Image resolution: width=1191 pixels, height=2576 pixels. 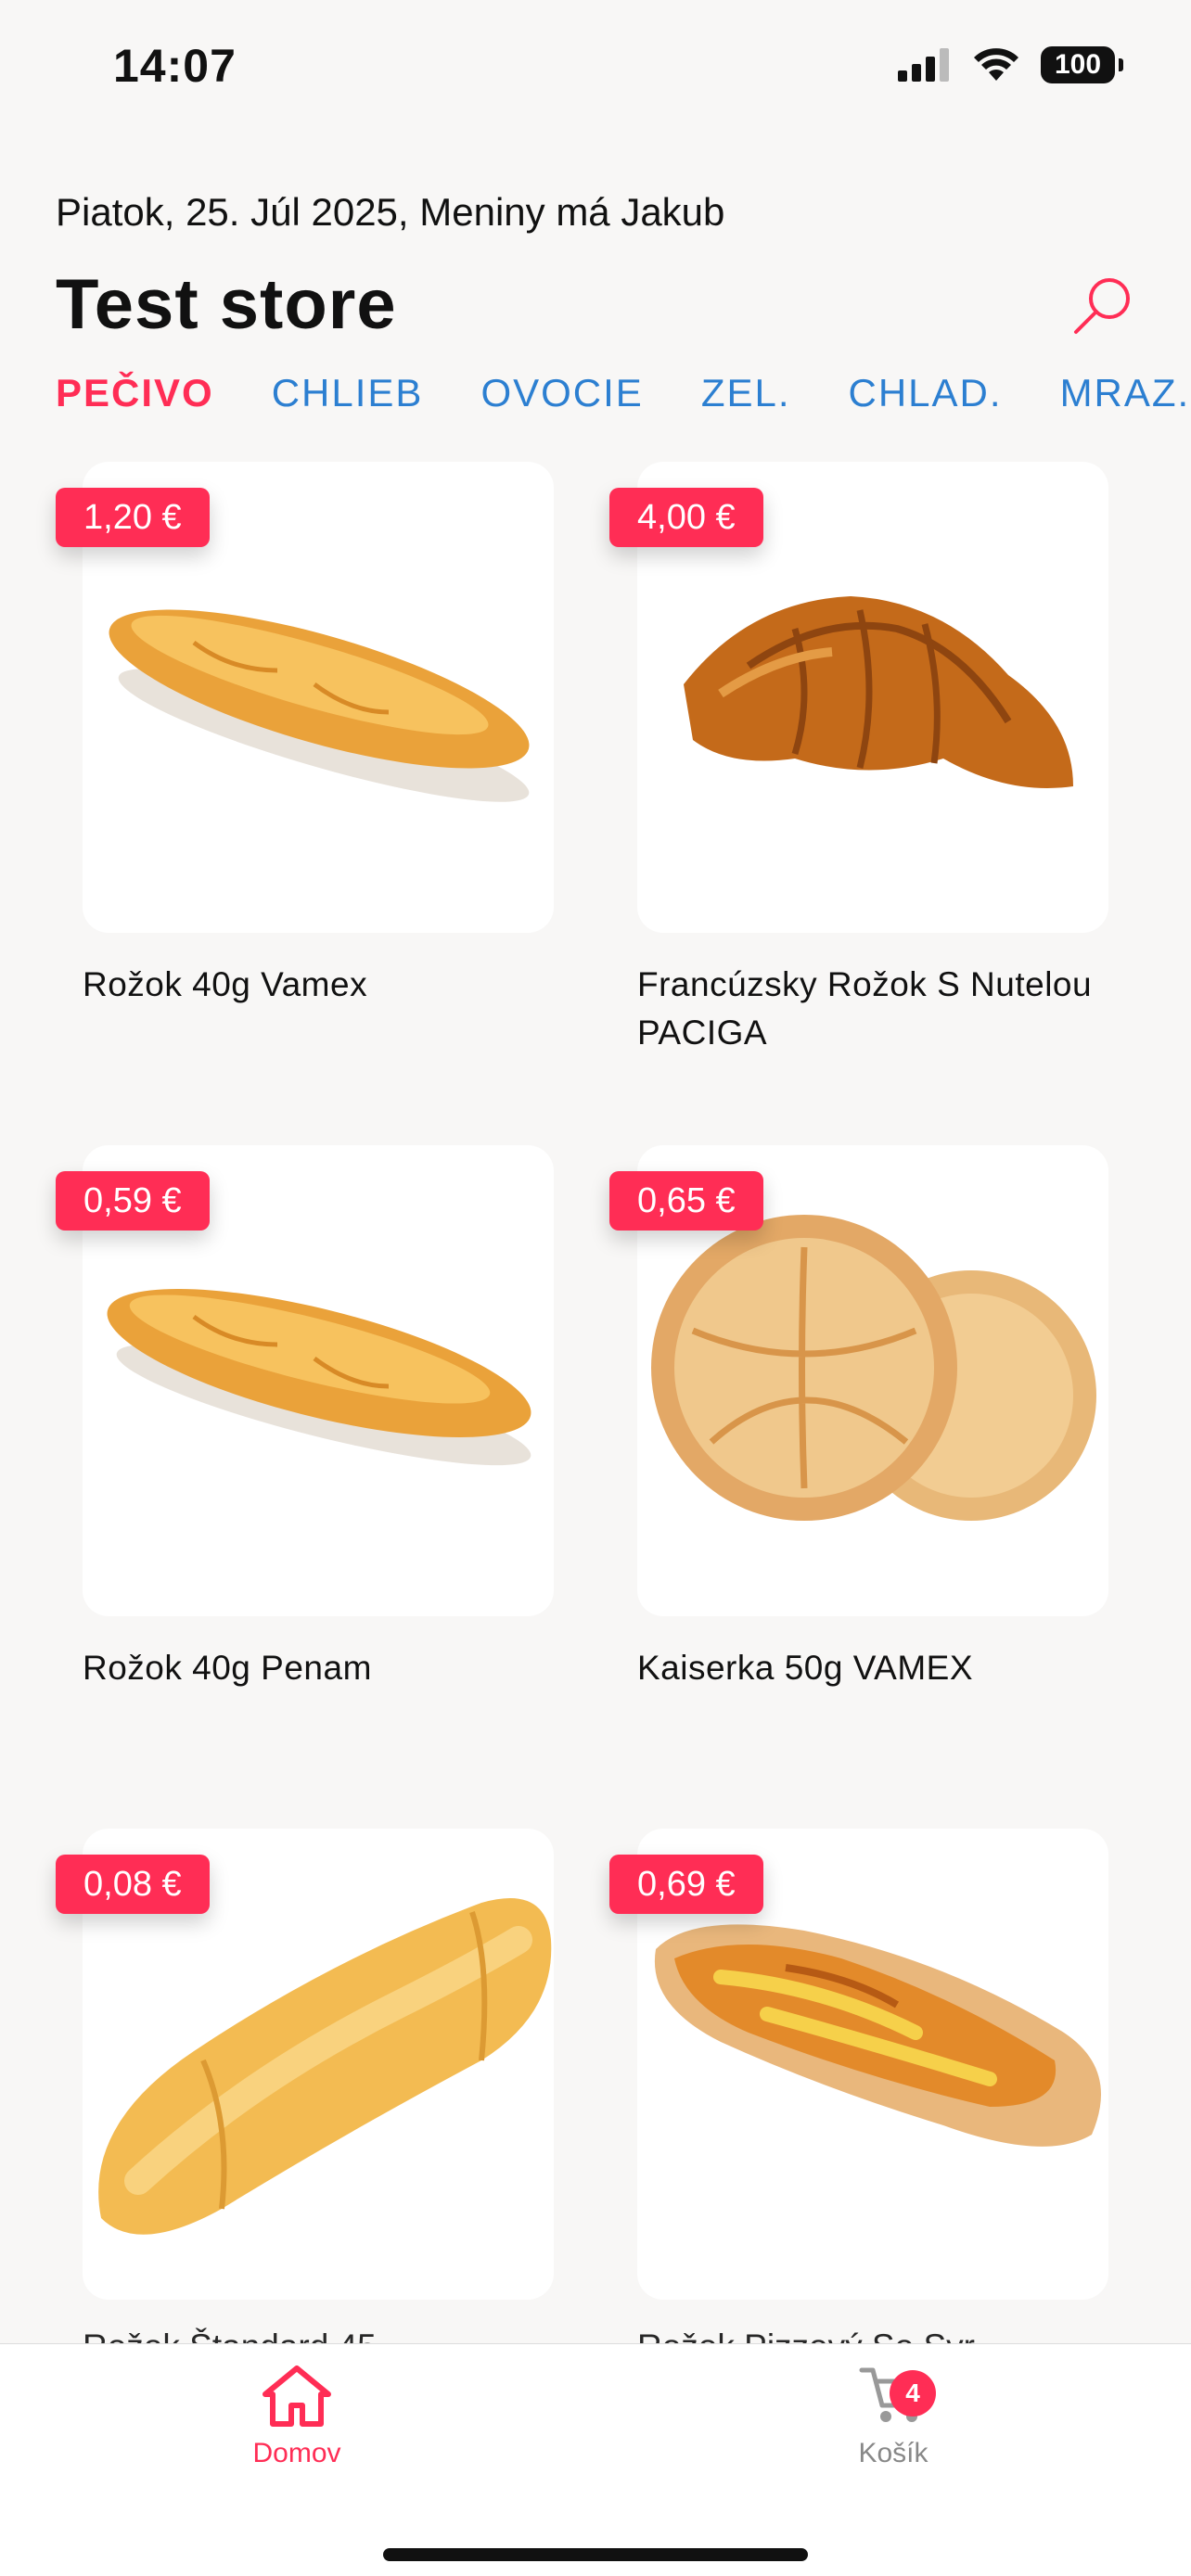 What do you see at coordinates (226, 304) in the screenshot?
I see `page-title: Test store` at bounding box center [226, 304].